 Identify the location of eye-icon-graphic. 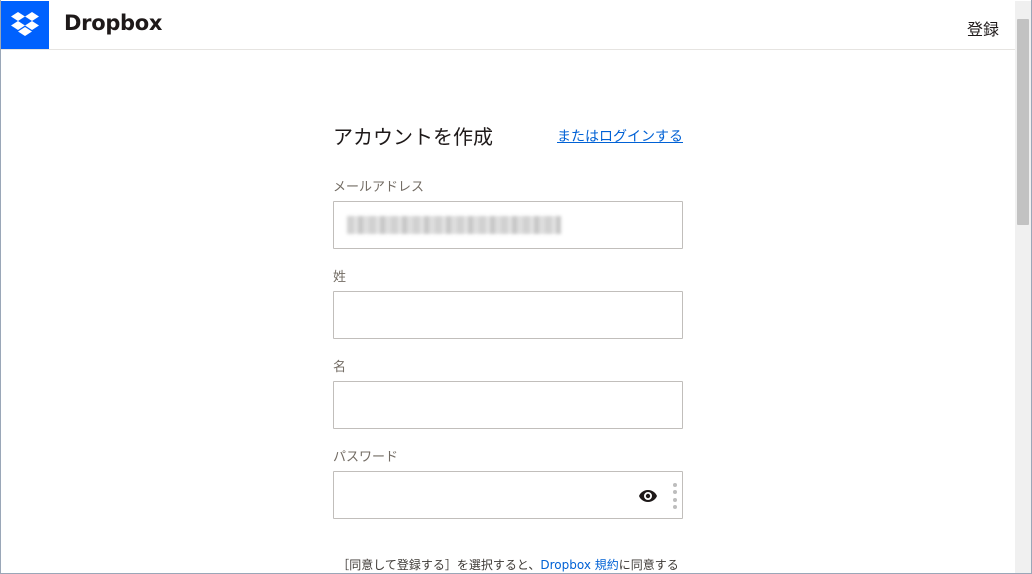
(648, 496).